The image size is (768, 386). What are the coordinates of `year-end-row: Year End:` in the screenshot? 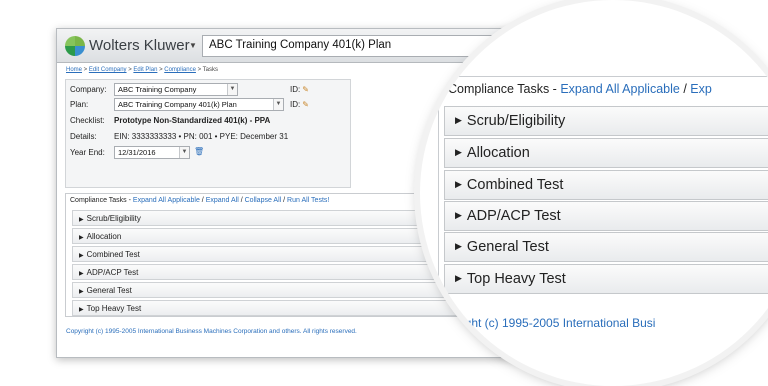 It's located at (92, 152).